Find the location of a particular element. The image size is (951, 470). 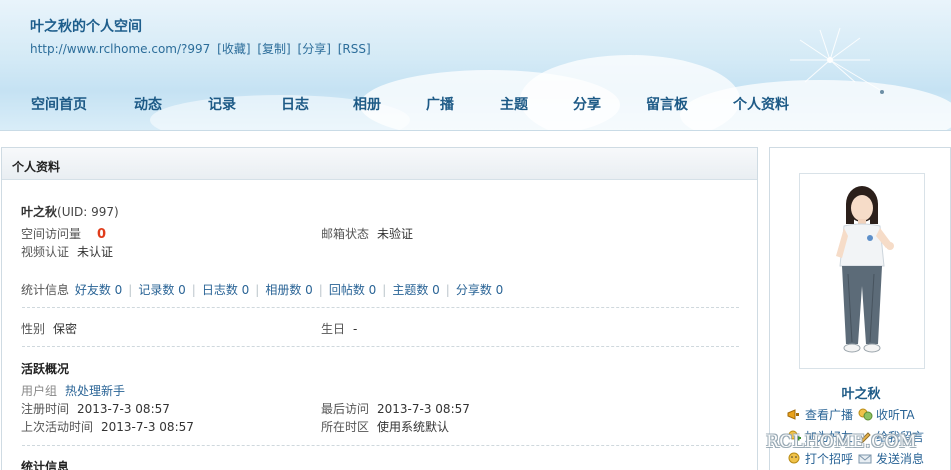

stats-section-title: 统计信息 is located at coordinates (45, 465).